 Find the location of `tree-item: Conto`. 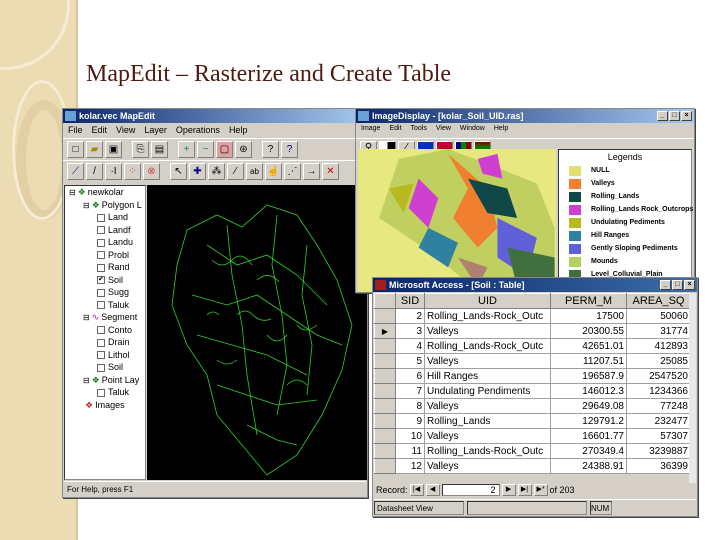

tree-item: Conto is located at coordinates (105, 330).